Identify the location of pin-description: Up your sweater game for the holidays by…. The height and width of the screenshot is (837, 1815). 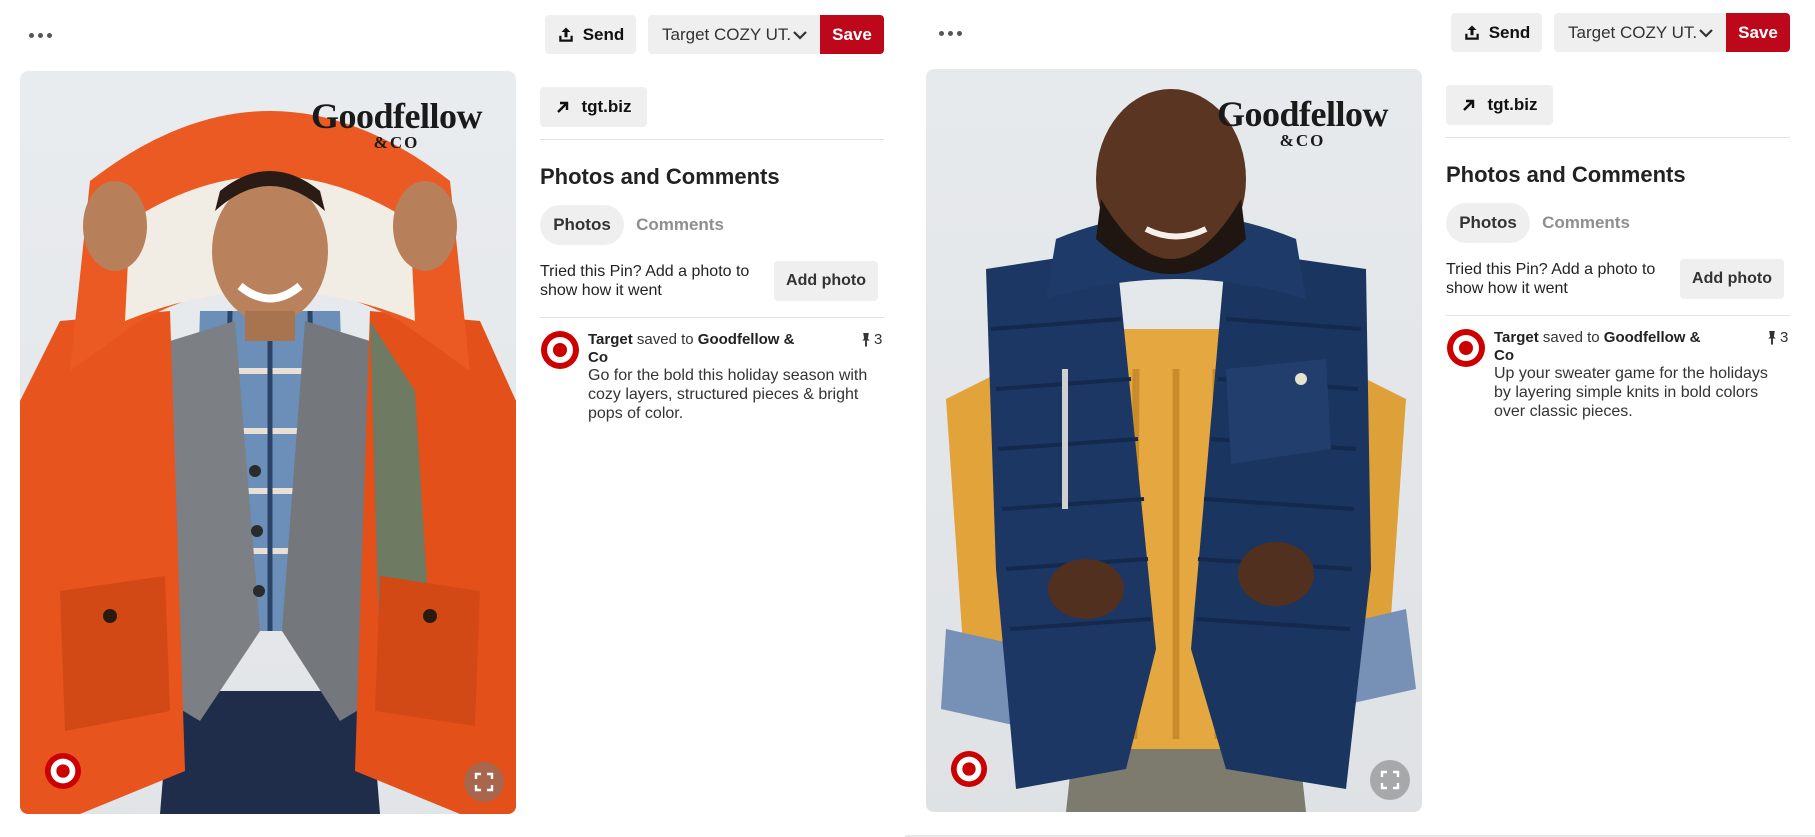
(1631, 392).